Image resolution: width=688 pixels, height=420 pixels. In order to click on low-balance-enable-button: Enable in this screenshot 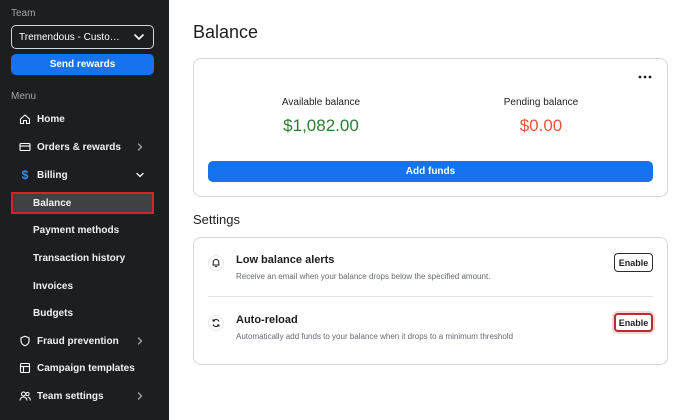, I will do `click(633, 262)`.